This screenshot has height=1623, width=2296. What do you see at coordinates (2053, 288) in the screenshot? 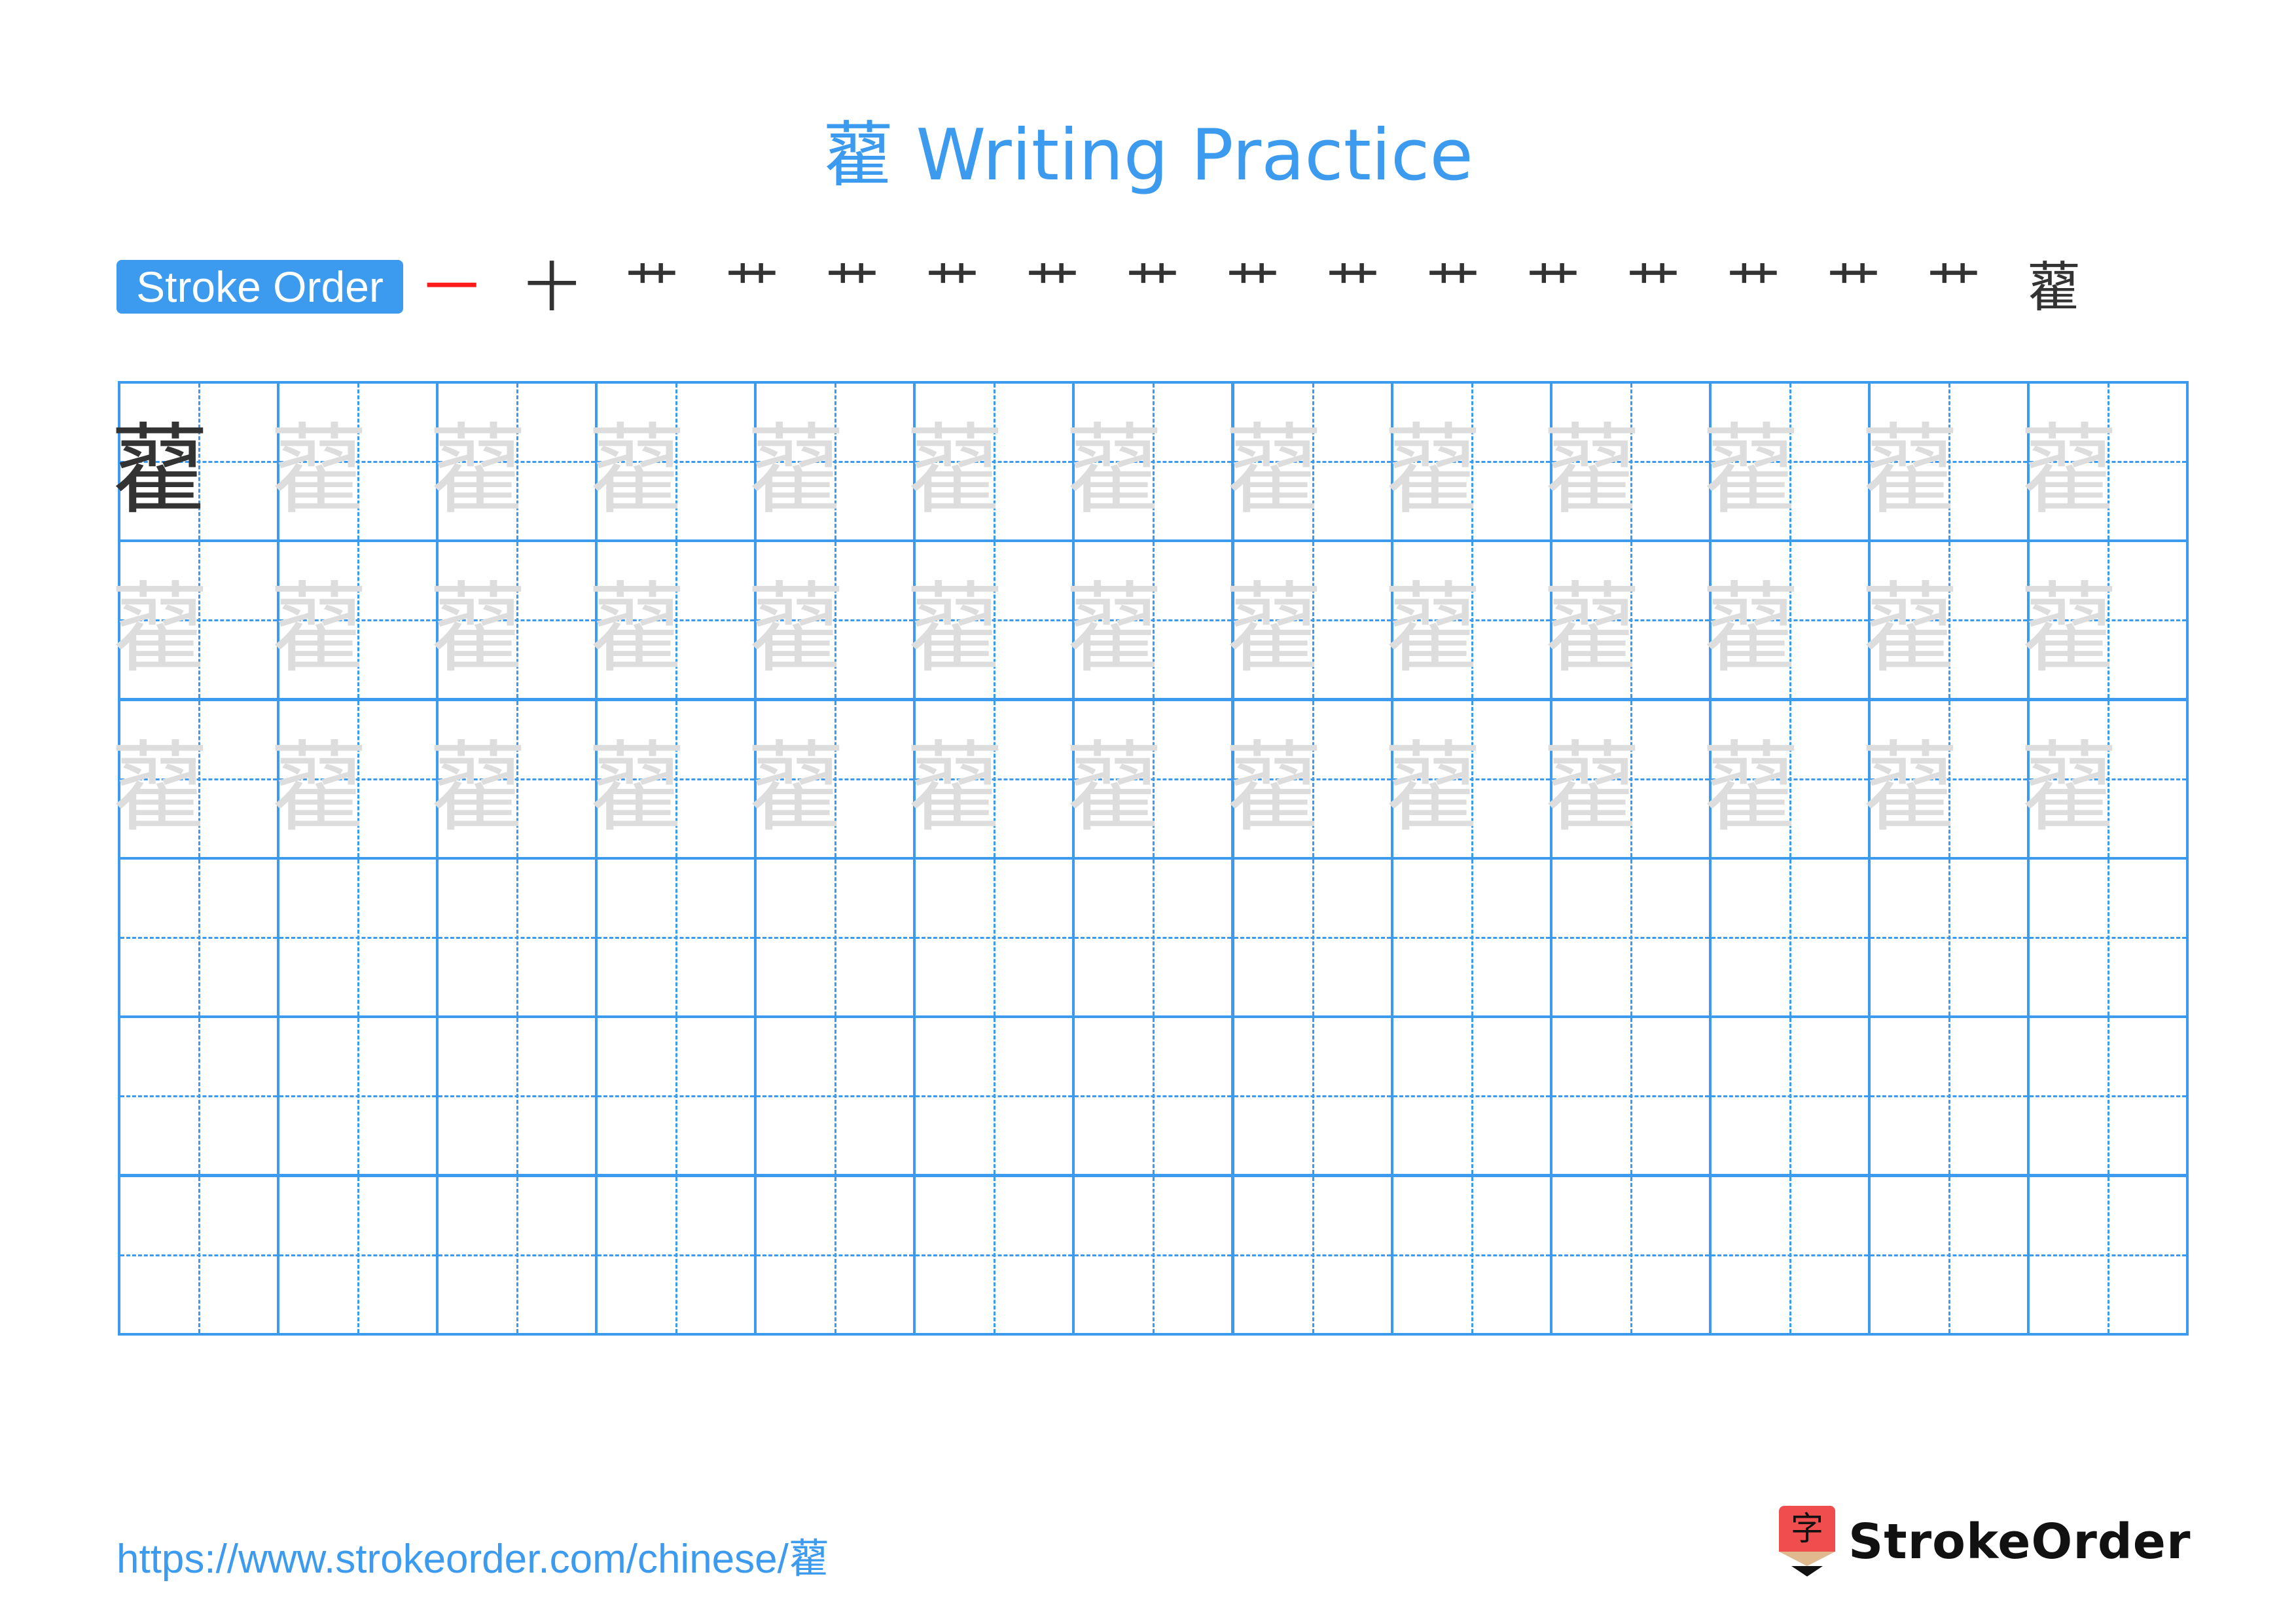
I see `stroke-step-base: 藋` at bounding box center [2053, 288].